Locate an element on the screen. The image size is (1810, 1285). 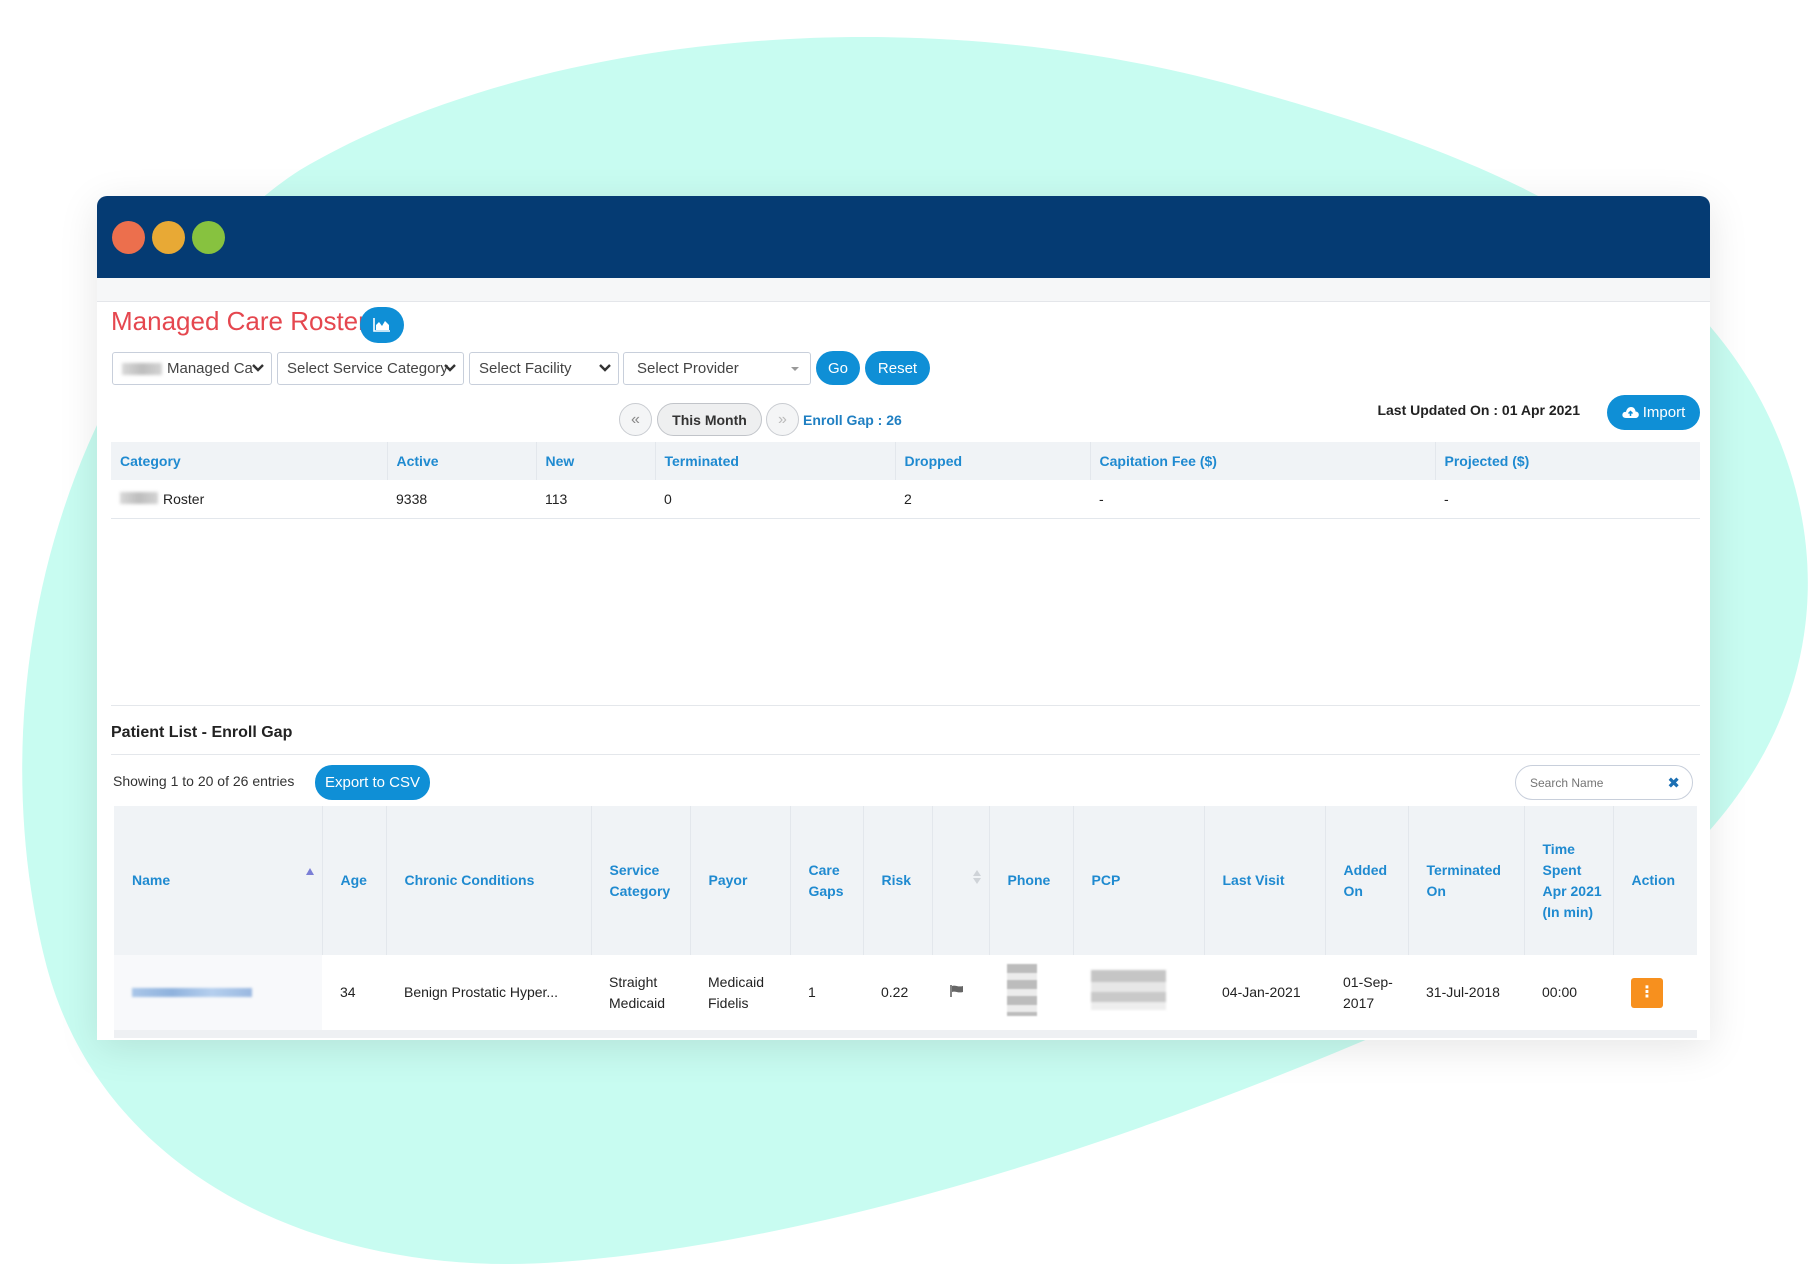
cloud-upload-icon is located at coordinates (1630, 412).